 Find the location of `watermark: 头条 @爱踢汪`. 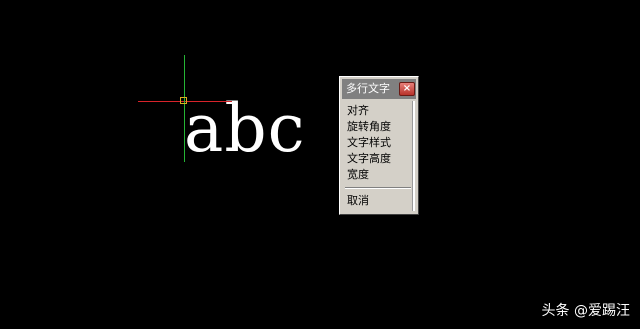

watermark: 头条 @爱踢汪 is located at coordinates (585, 311).